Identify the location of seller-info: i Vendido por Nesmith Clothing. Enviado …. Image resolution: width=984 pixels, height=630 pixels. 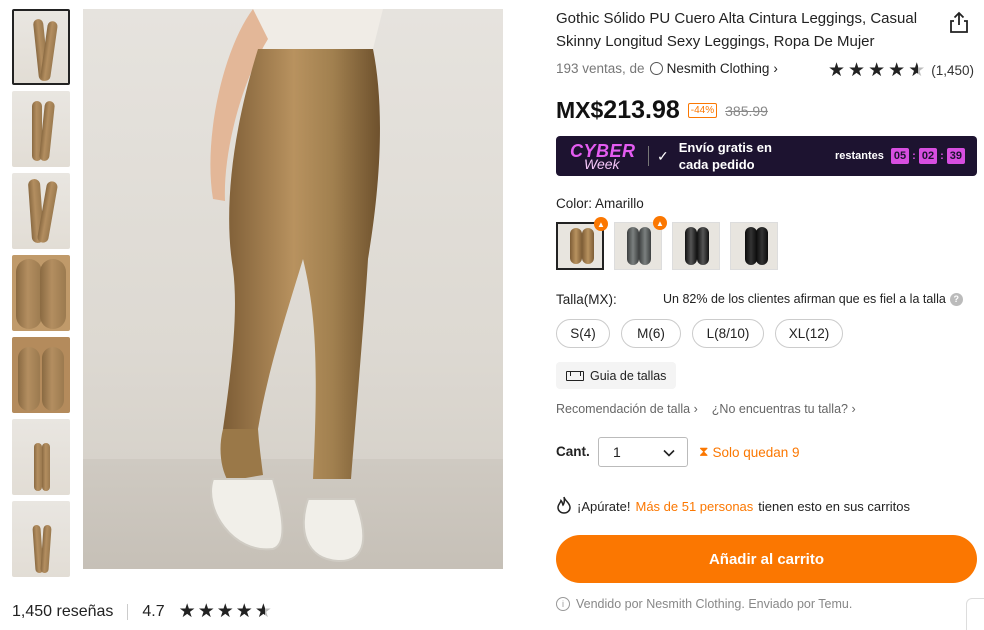
(704, 604).